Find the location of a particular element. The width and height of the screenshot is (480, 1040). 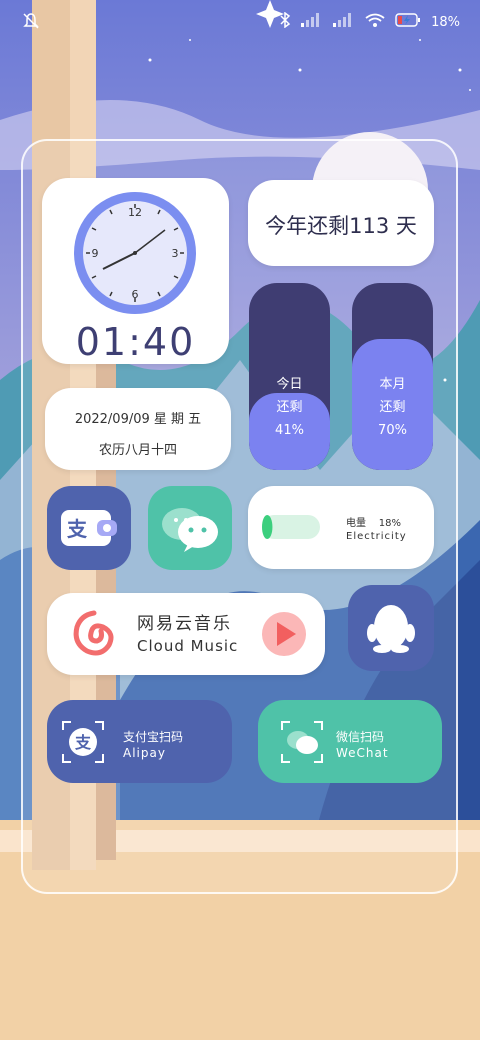

penguin-icon is located at coordinates (391, 629).